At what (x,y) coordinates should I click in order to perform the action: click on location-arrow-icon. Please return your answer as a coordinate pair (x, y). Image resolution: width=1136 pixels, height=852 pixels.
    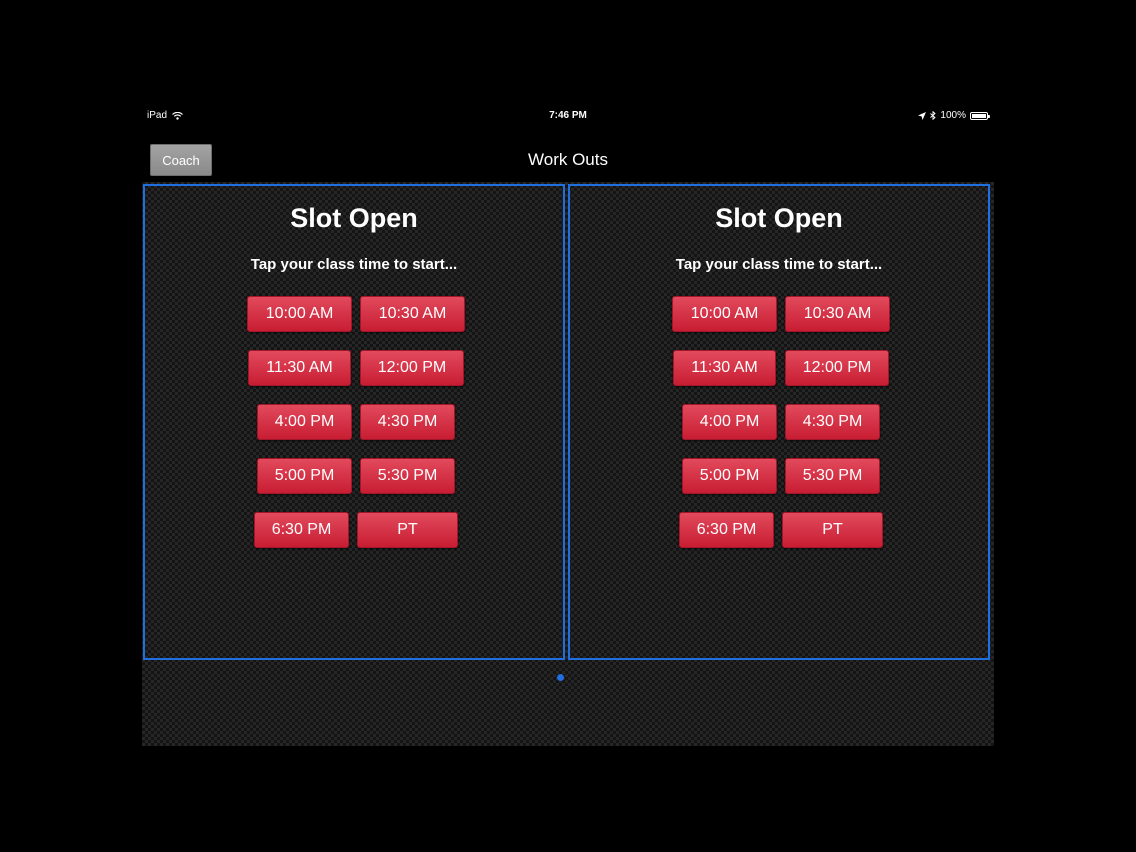
    Looking at the image, I should click on (922, 115).